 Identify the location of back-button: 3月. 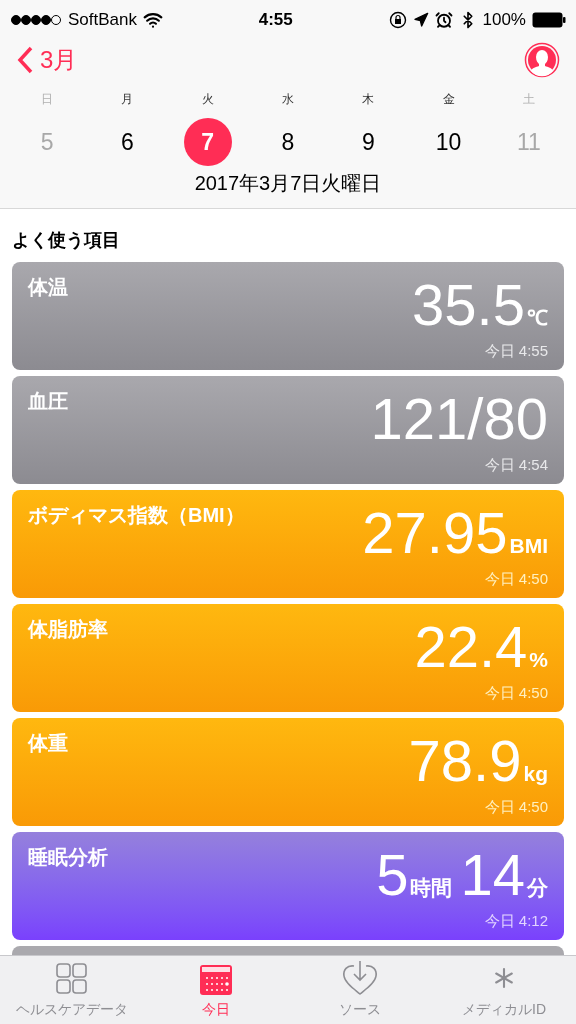
(47, 60).